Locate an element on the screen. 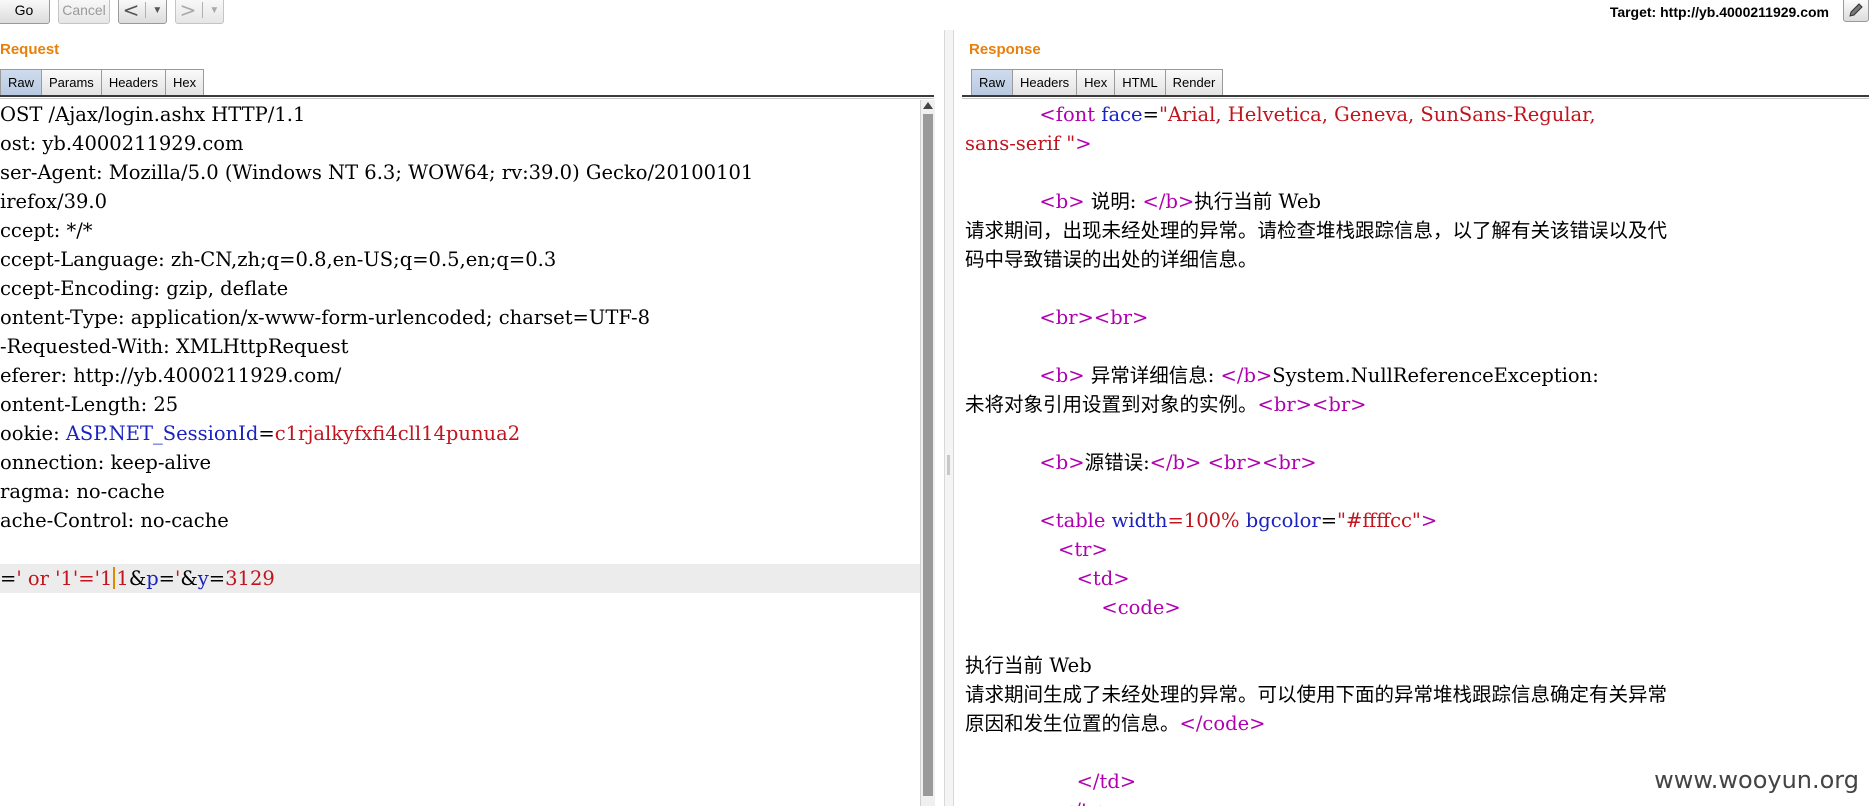 The image size is (1869, 806). panel-splitter is located at coordinates (949, 418).